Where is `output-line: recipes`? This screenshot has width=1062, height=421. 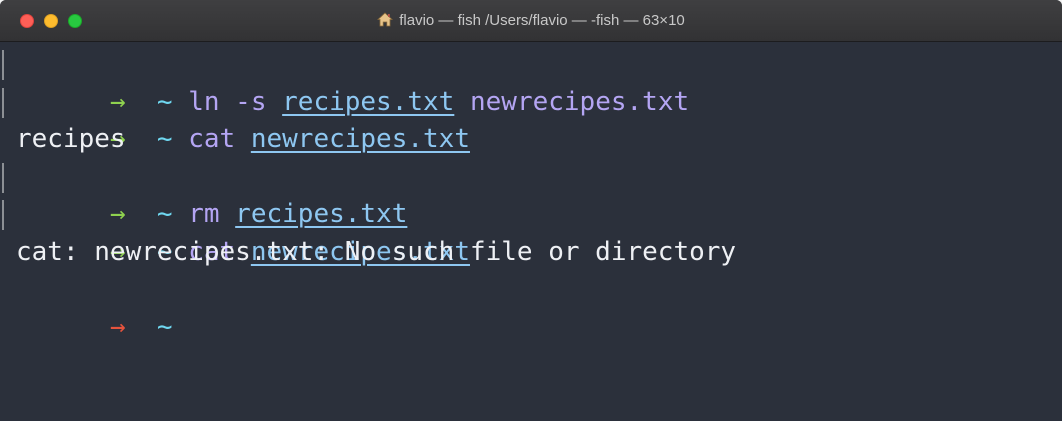
output-line: recipes is located at coordinates (71, 139).